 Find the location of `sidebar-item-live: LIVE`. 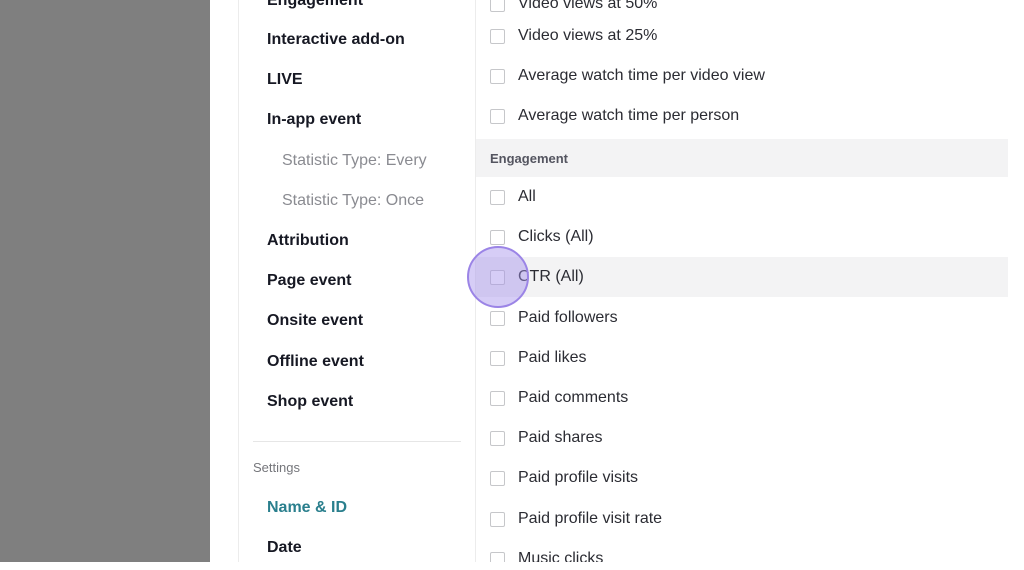

sidebar-item-live: LIVE is located at coordinates (285, 80).